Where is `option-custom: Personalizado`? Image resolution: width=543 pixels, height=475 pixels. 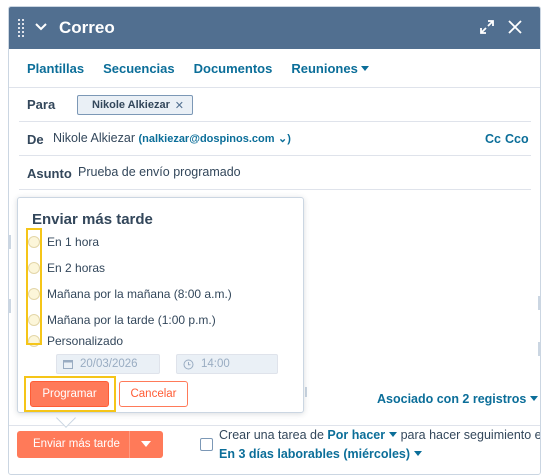
option-custom: Personalizado is located at coordinates (75, 341).